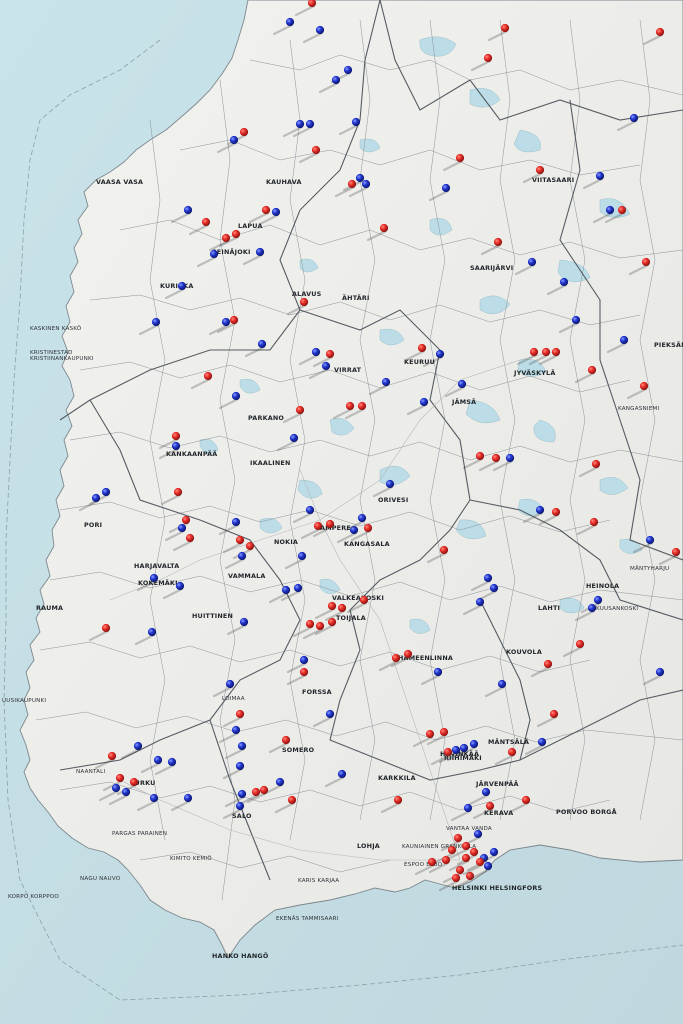  What do you see at coordinates (508, 741) in the screenshot?
I see `label-mantsala: MÄNTSÄLÄ` at bounding box center [508, 741].